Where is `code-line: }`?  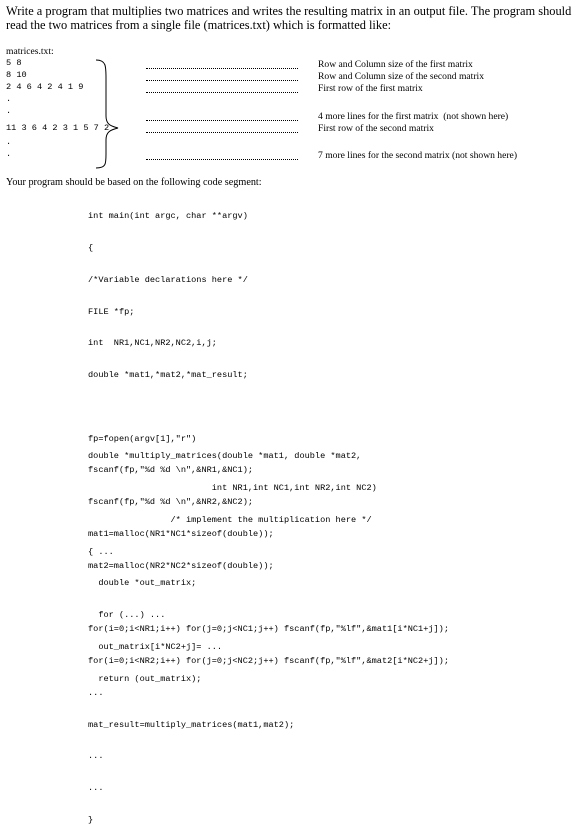
code-line: } is located at coordinates (91, 820).